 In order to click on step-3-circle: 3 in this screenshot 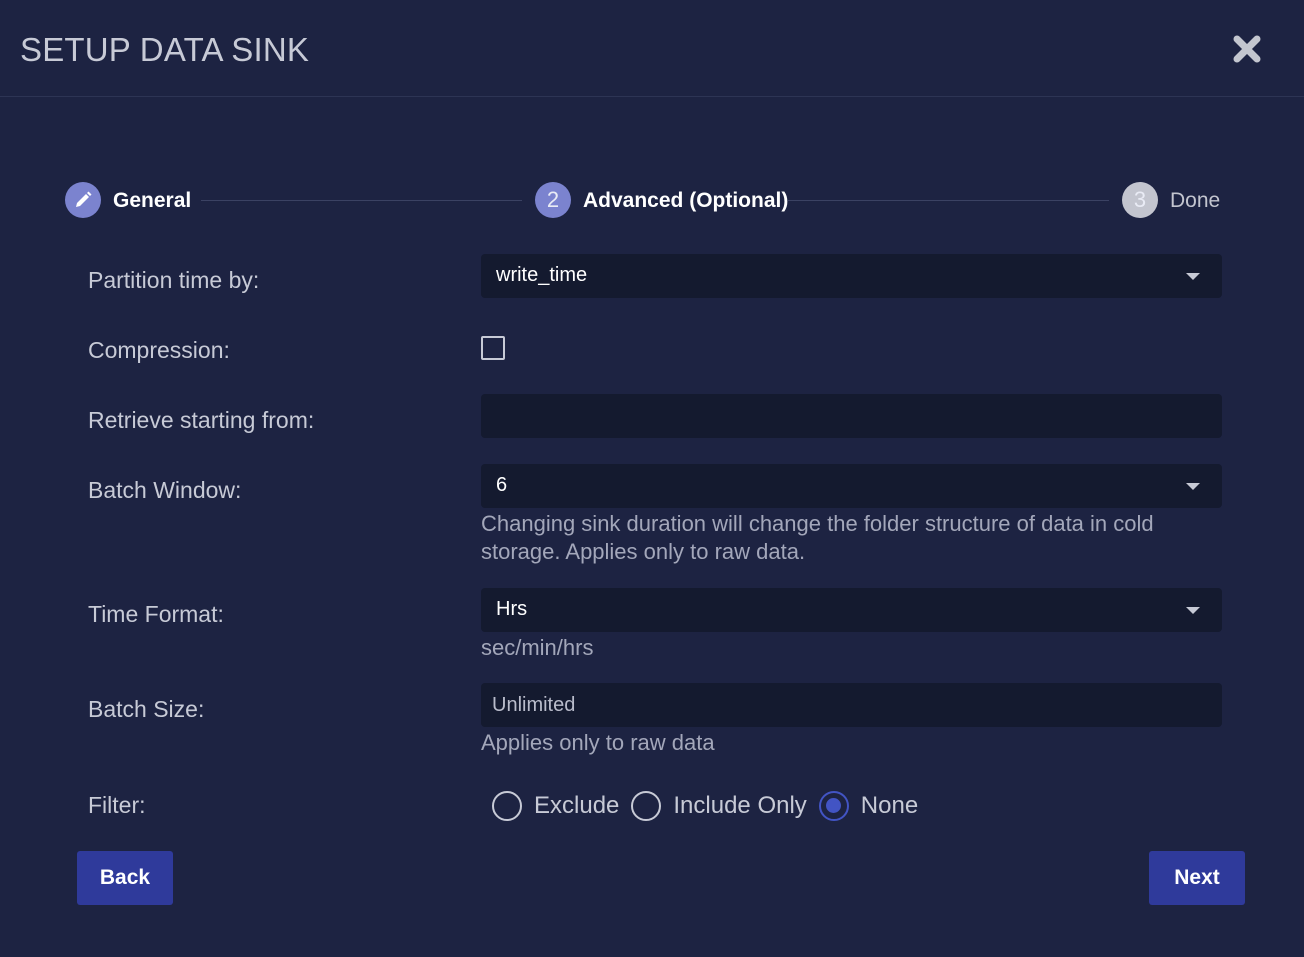, I will do `click(1140, 200)`.